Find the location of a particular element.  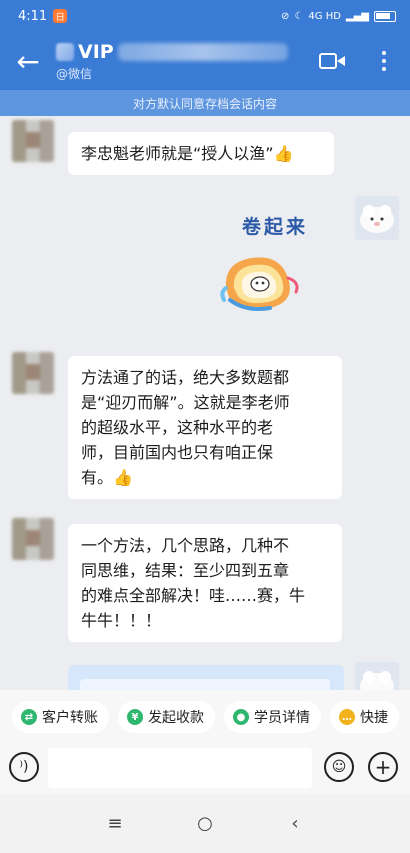

voice-wave-icon: ⁾) is located at coordinates (24, 767).